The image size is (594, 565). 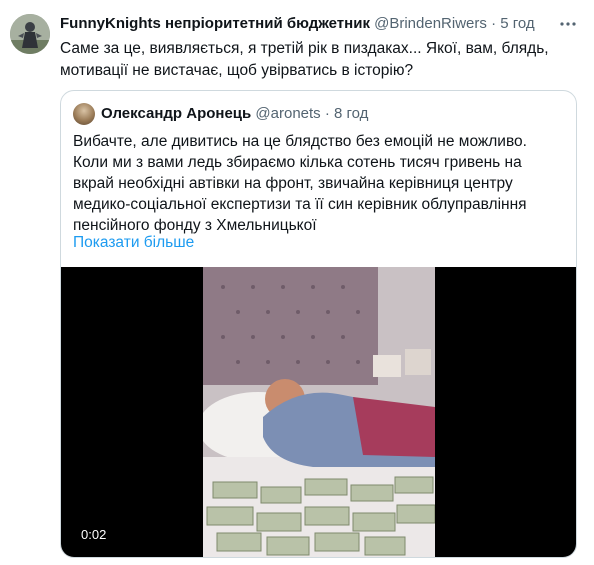 What do you see at coordinates (351, 113) in the screenshot?
I see `quoted-tweet-timestamp: 8 год` at bounding box center [351, 113].